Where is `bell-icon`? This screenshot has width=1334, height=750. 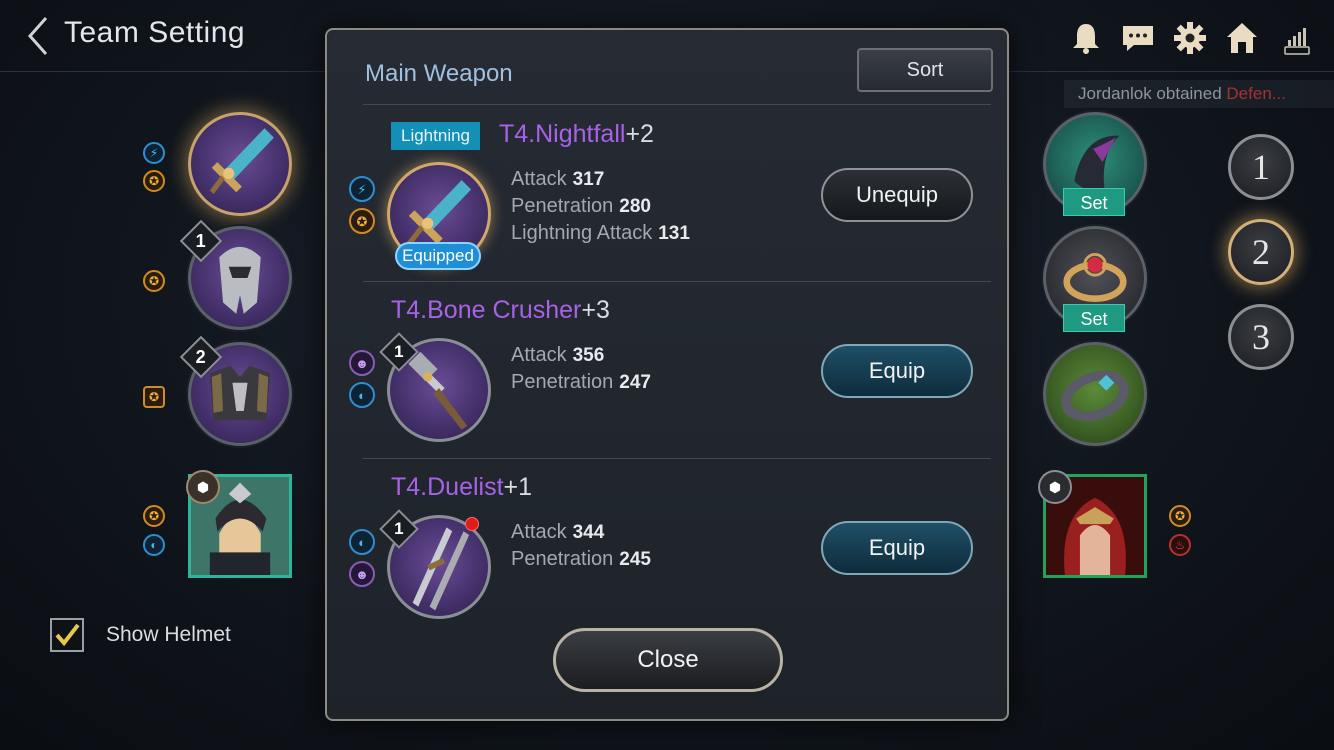 bell-icon is located at coordinates (1086, 38).